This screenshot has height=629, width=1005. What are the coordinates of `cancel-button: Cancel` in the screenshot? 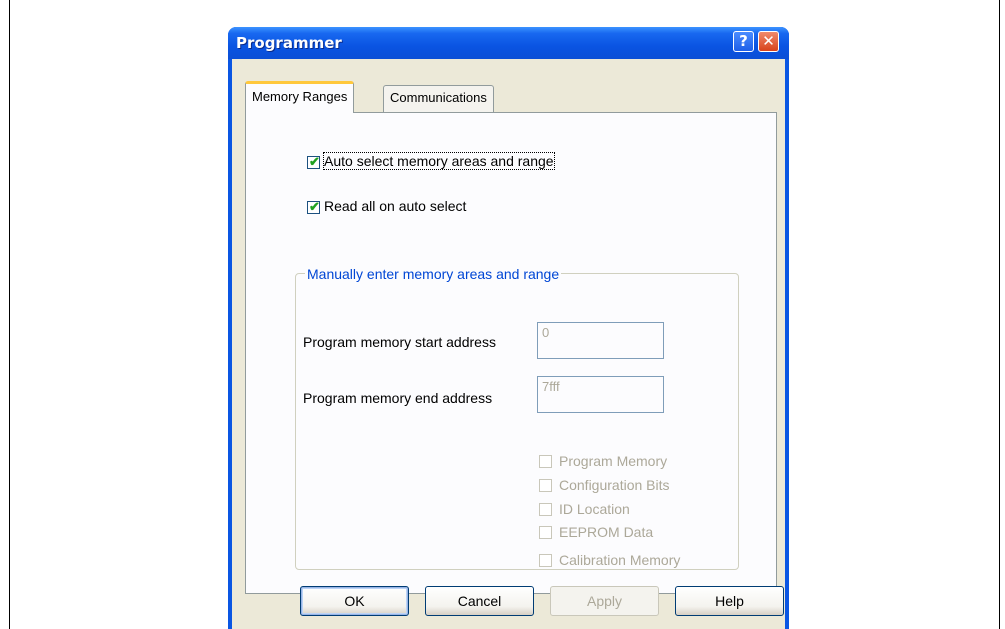 It's located at (479, 601).